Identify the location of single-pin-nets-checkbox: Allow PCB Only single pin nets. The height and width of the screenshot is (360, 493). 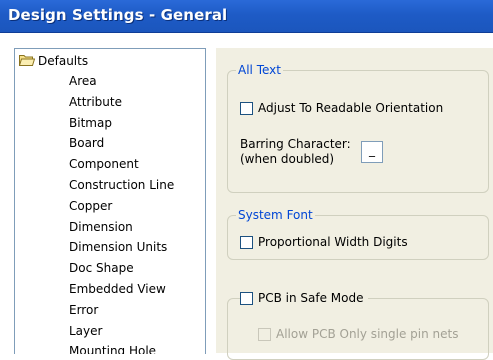
(358, 334).